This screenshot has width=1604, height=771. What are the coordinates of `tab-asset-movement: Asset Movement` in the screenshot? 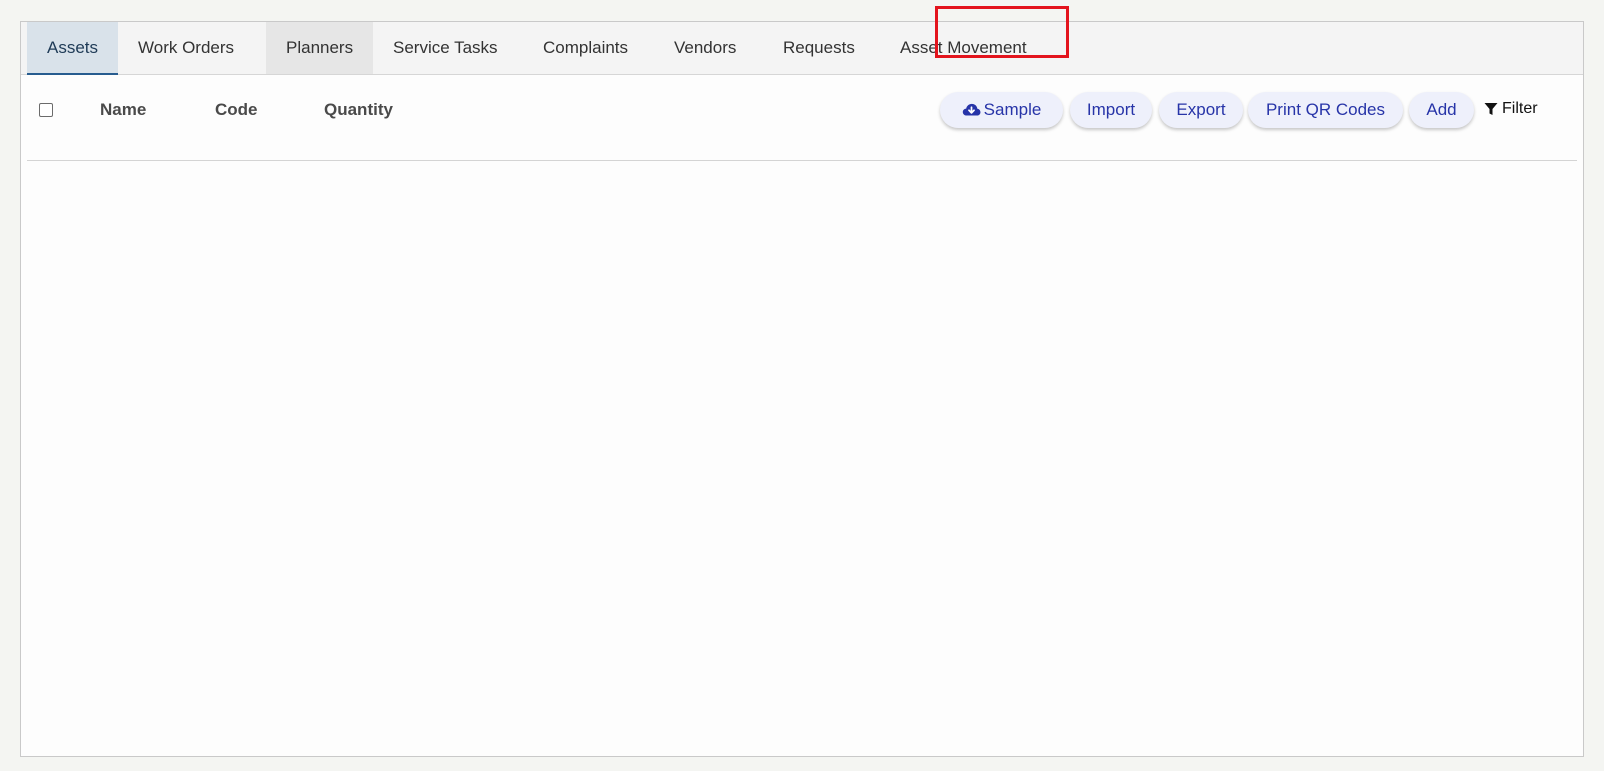 It's located at (965, 48).